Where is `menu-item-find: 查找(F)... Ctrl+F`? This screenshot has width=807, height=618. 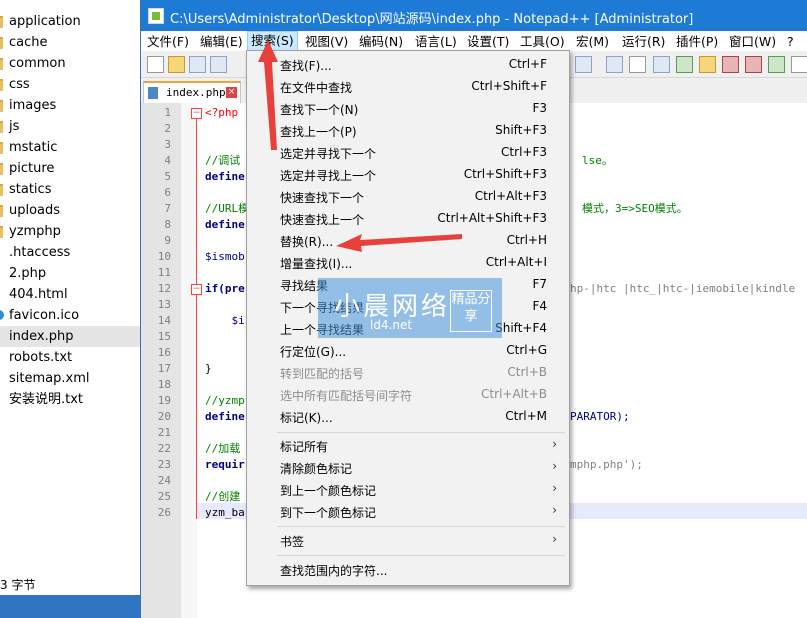 menu-item-find: 查找(F)... Ctrl+F is located at coordinates (408, 65).